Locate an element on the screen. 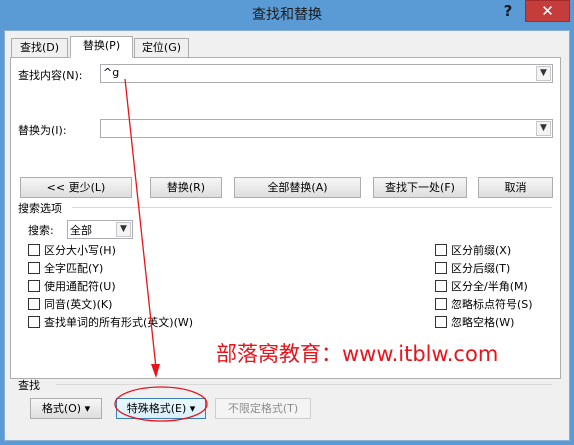  wildcards-checkbox: 使用通配符(U) is located at coordinates (128, 286).